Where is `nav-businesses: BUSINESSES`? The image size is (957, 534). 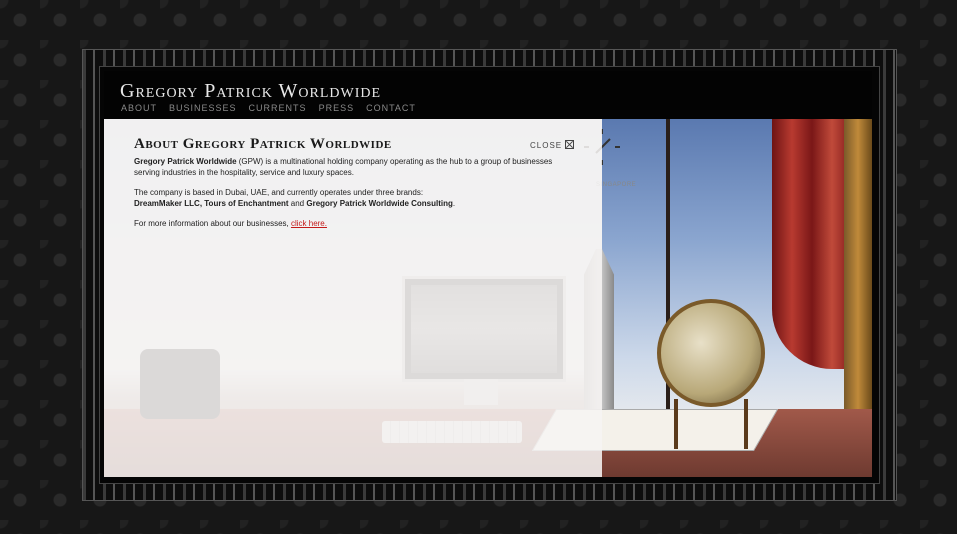 nav-businesses: BUSINESSES is located at coordinates (203, 108).